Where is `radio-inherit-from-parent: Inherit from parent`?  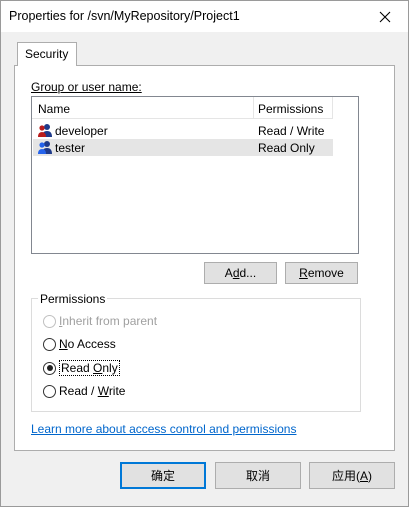 radio-inherit-from-parent: Inherit from parent is located at coordinates (100, 321).